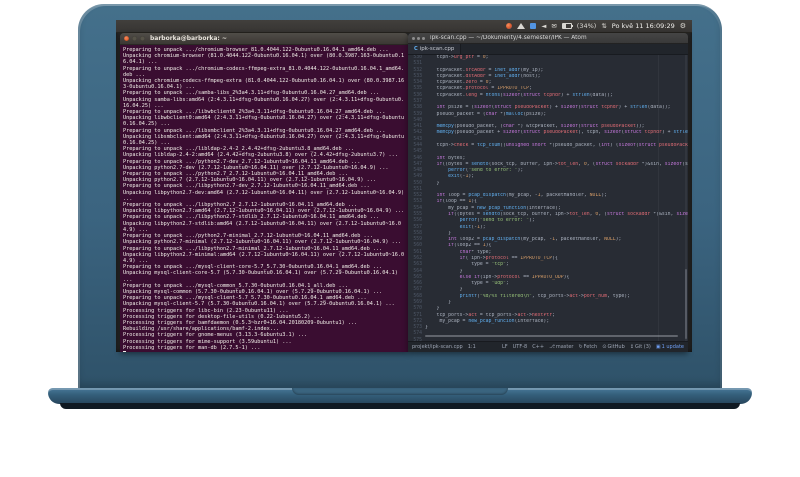 Image resolution: width=800 pixels, height=477 pixels. What do you see at coordinates (521, 26) in the screenshot?
I see `network-icon` at bounding box center [521, 26].